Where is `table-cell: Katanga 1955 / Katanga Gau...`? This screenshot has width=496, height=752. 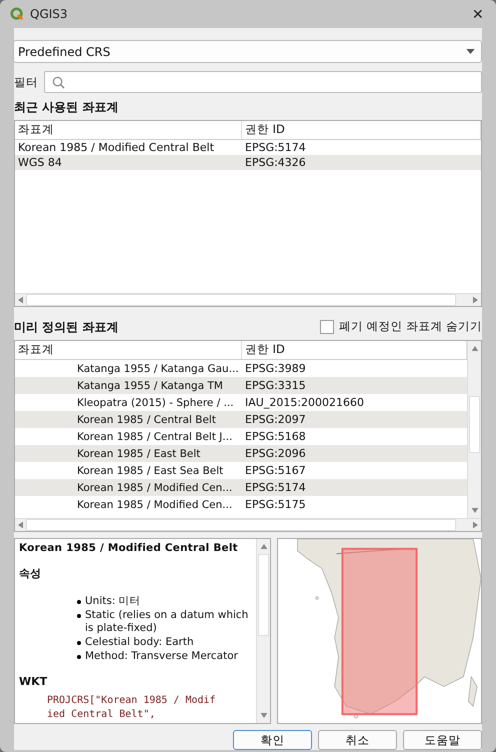
table-cell: Katanga 1955 / Katanga Gau... is located at coordinates (128, 368).